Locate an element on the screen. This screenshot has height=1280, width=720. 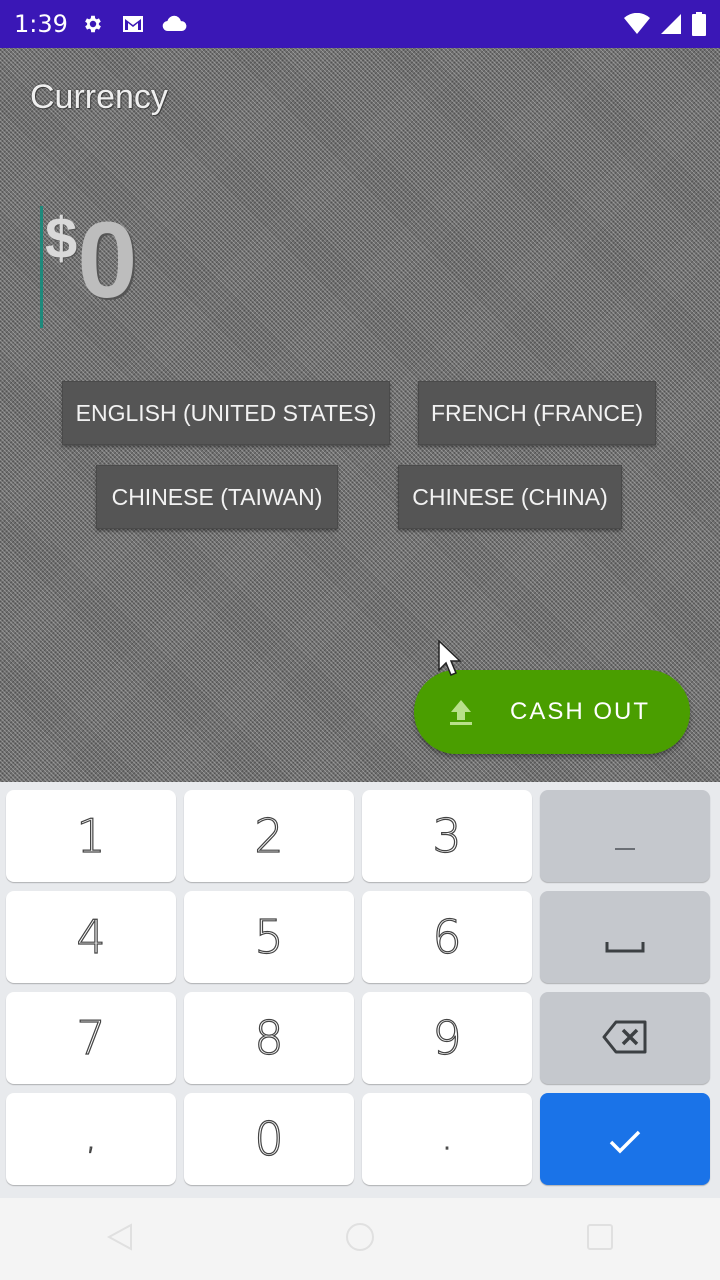
recents-icon is located at coordinates (600, 1239).